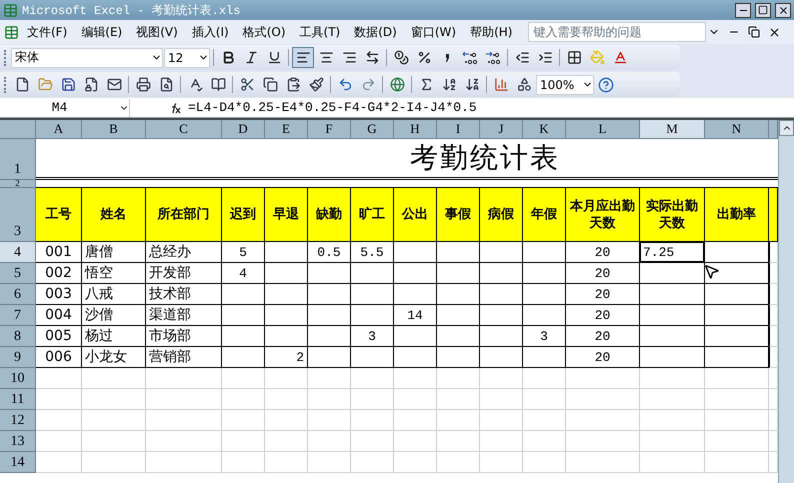  Describe the element at coordinates (59, 252) in the screenshot. I see `table-cell: 001` at that location.